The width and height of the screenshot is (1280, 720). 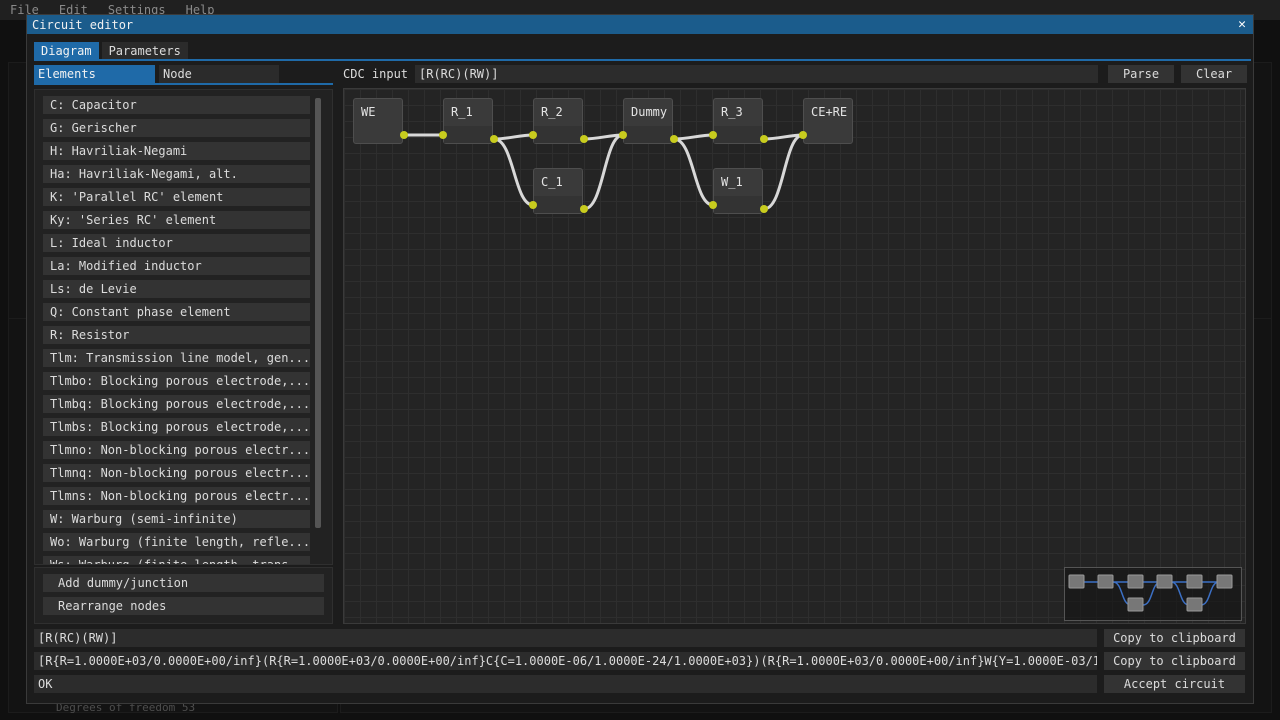 I want to click on element-item-parallel-rc: K: 'Parallel RC' element, so click(x=176, y=197).